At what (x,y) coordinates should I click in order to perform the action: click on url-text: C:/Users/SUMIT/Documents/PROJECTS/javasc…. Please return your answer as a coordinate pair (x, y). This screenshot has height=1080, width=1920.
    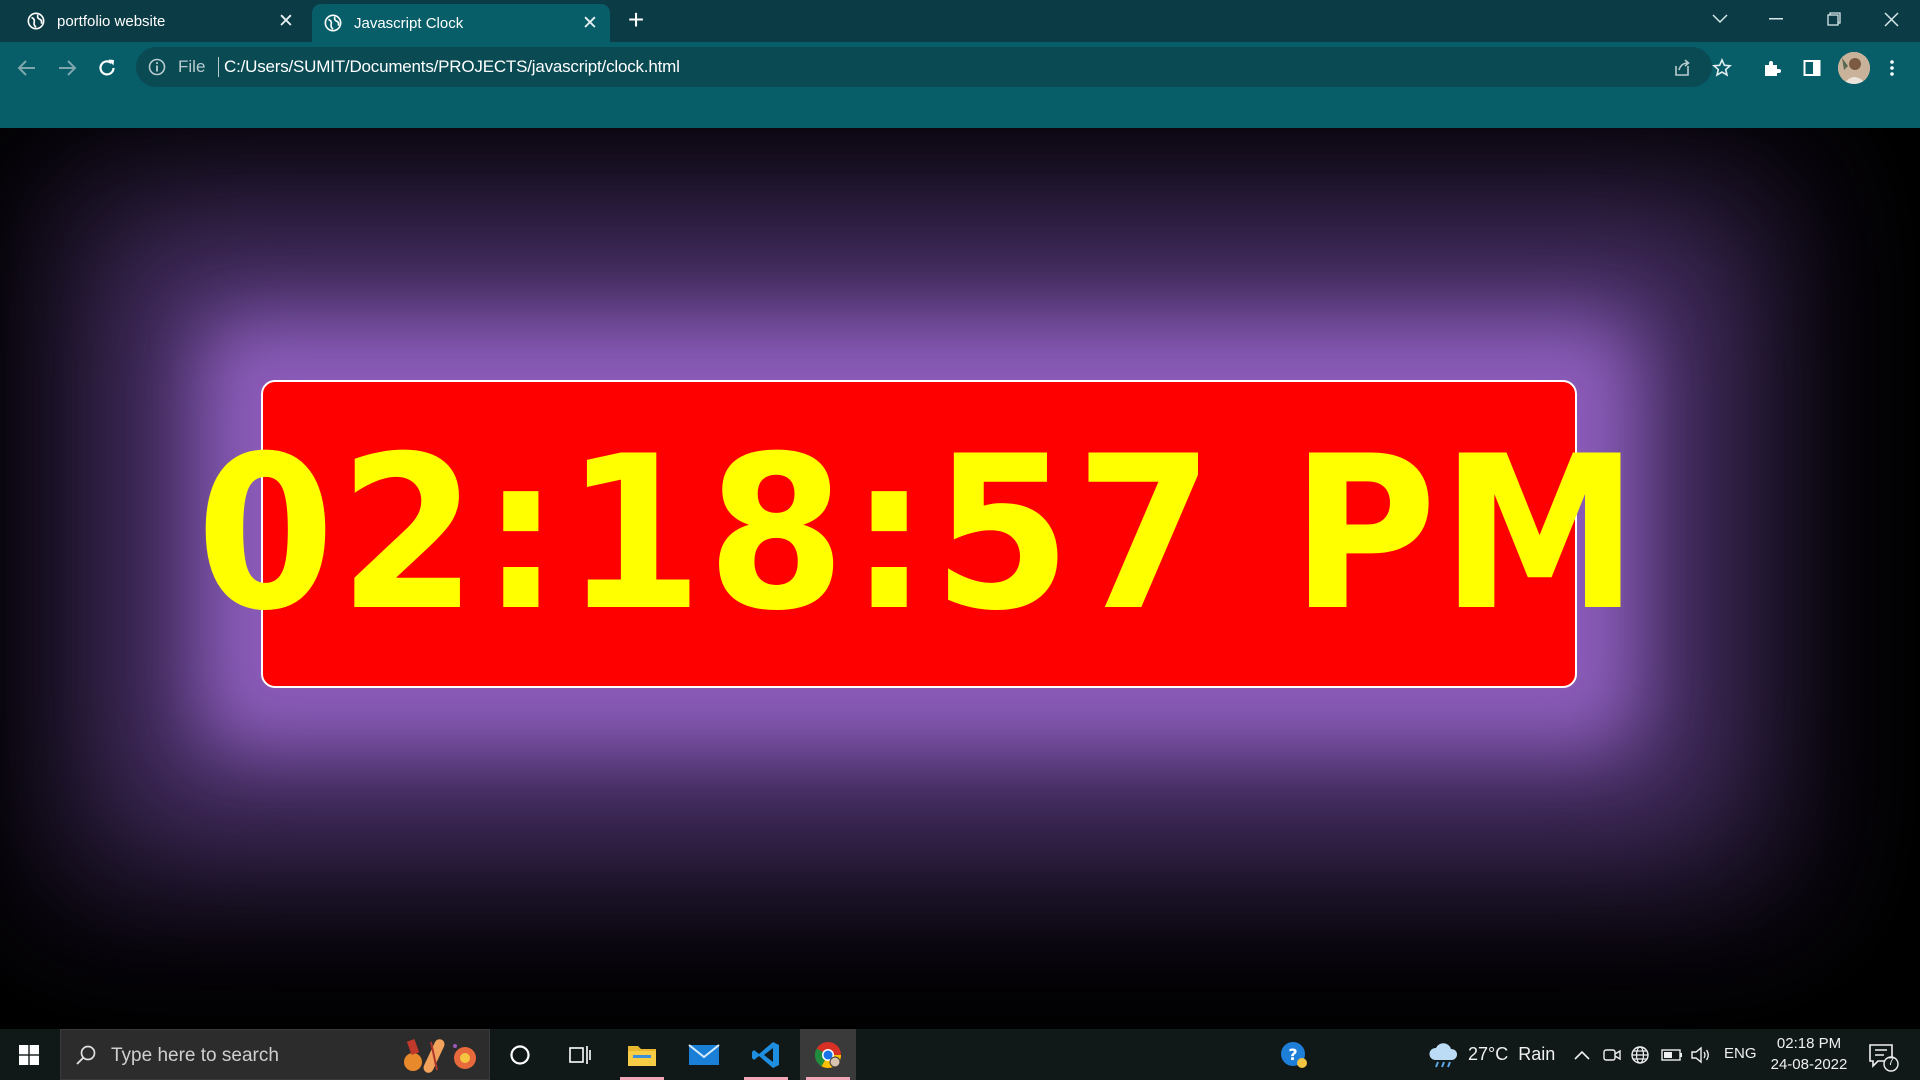
    Looking at the image, I should click on (452, 67).